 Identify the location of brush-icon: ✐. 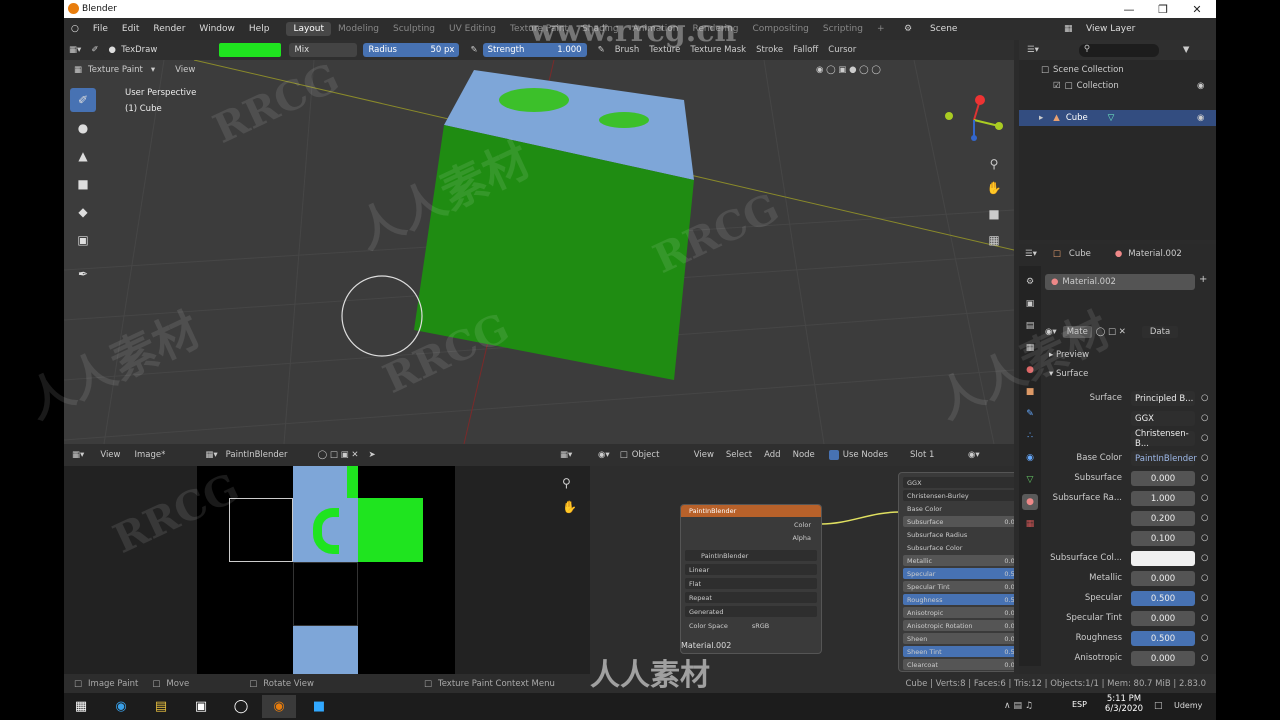
(94, 50).